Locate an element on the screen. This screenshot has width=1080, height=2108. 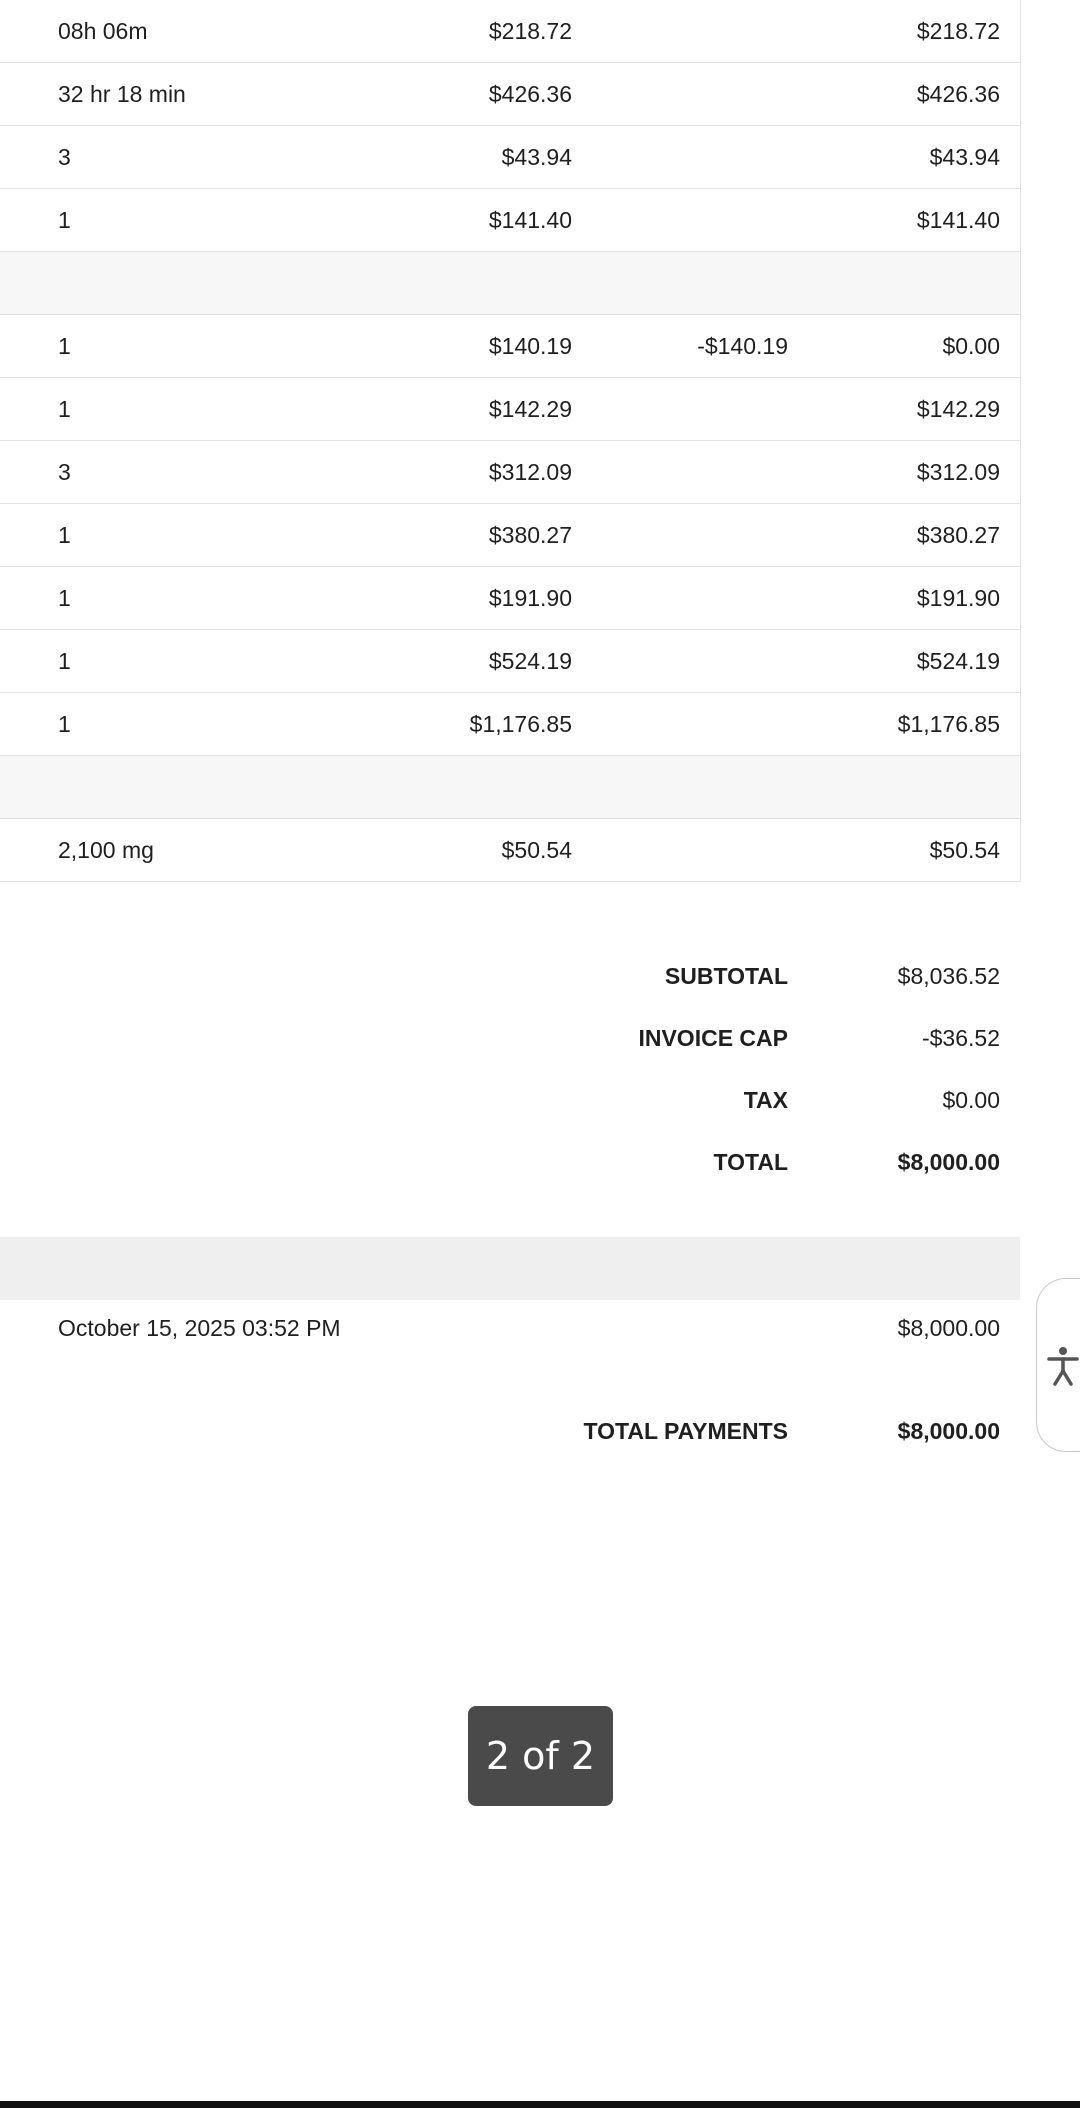
table-row: 1 $380.27 $380.27 is located at coordinates (510, 535).